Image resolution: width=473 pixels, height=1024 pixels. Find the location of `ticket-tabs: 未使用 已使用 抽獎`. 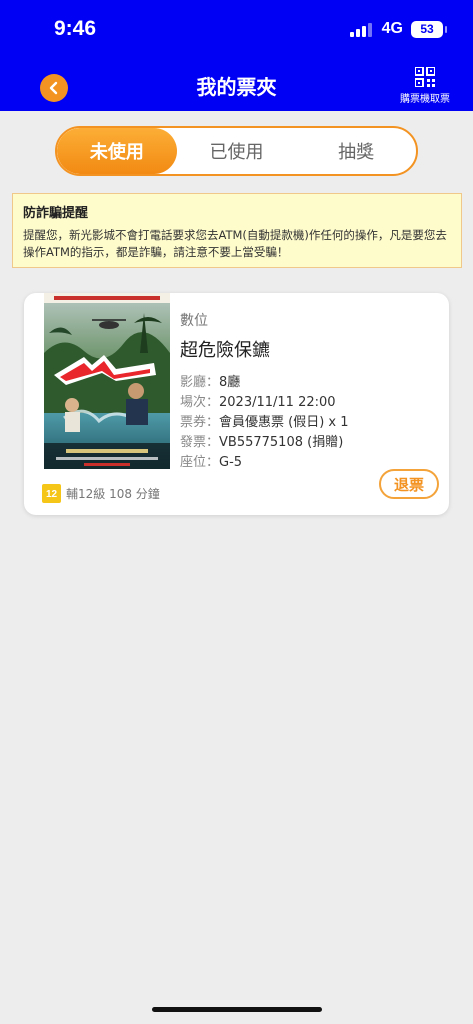

ticket-tabs: 未使用 已使用 抽獎 is located at coordinates (236, 151).